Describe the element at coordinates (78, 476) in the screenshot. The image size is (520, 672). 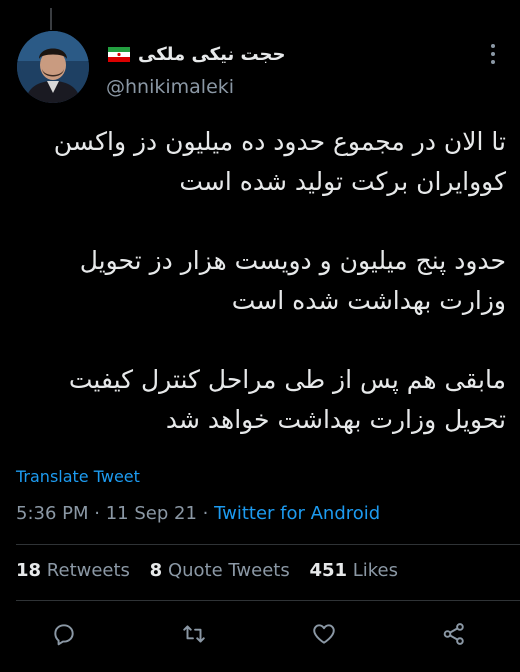
I see `translate-tweet-link: Translate Tweet` at that location.